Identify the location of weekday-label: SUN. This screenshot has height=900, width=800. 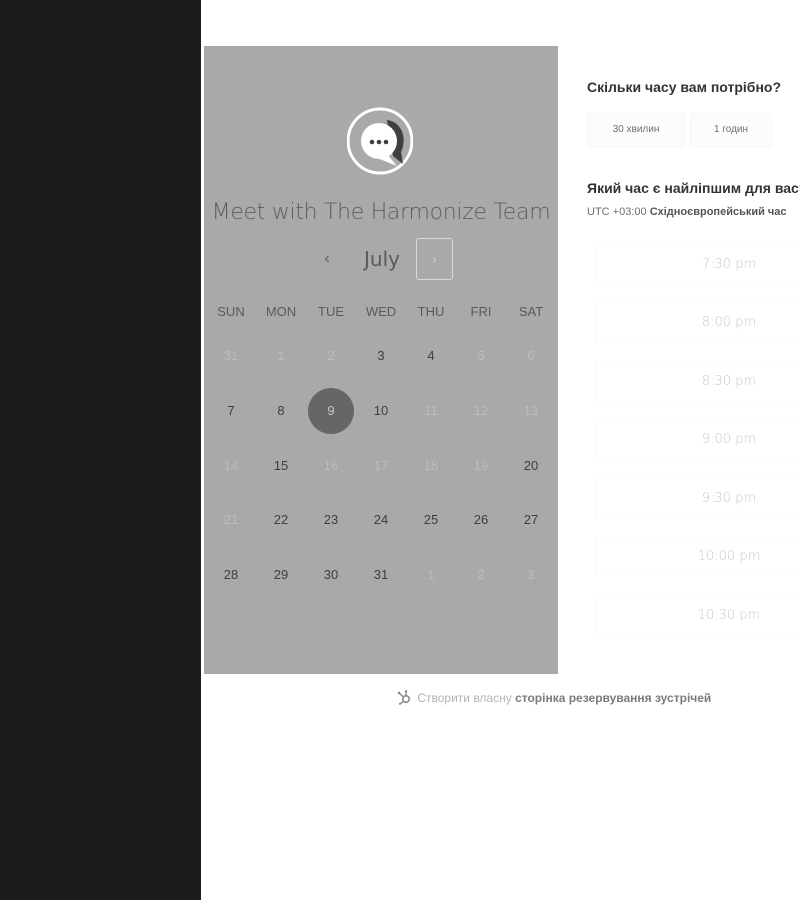
(231, 311).